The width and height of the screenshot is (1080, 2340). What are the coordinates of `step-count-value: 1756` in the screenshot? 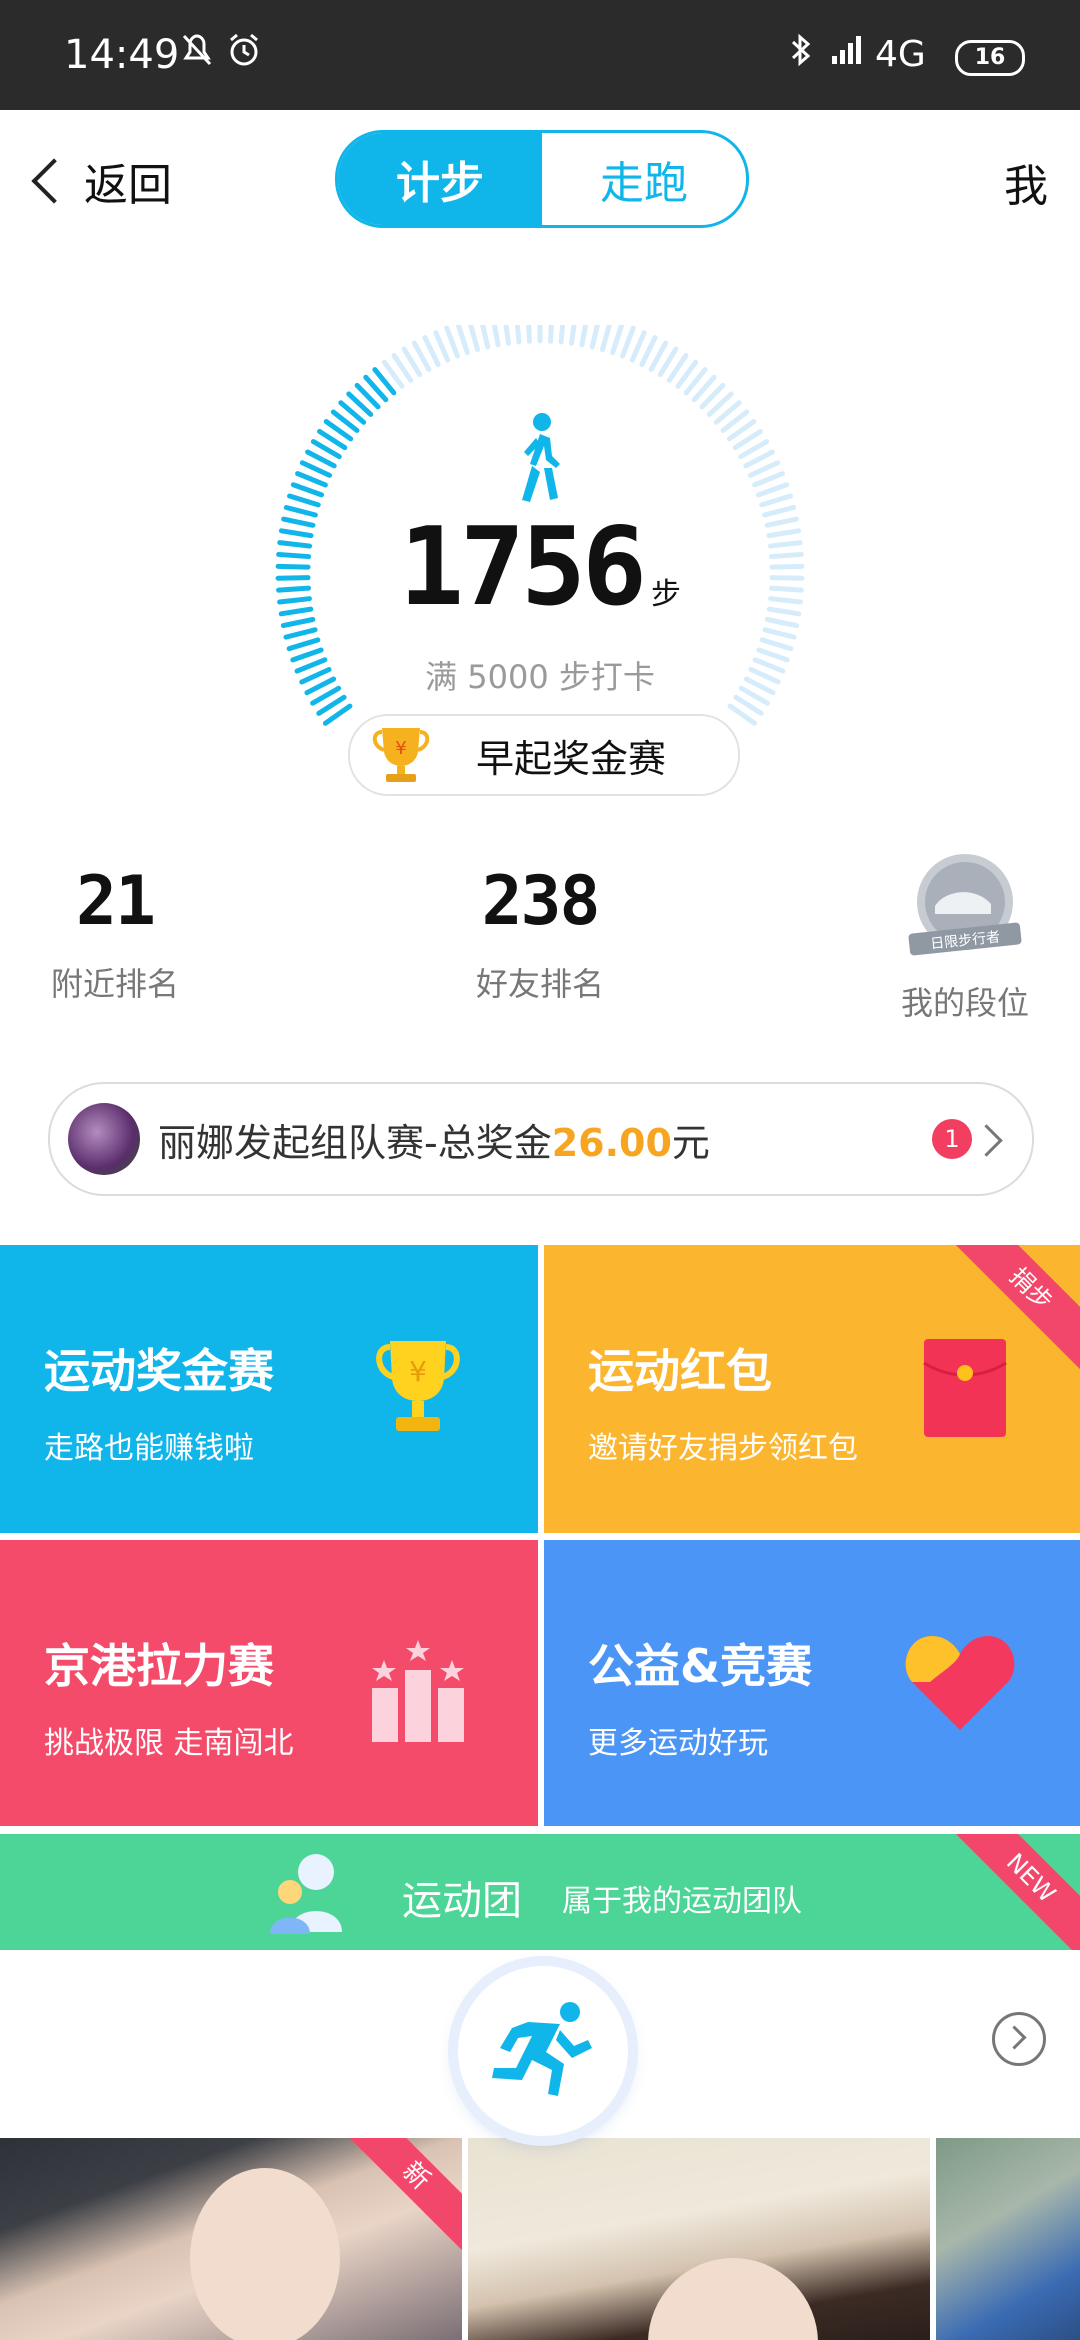 It's located at (522, 567).